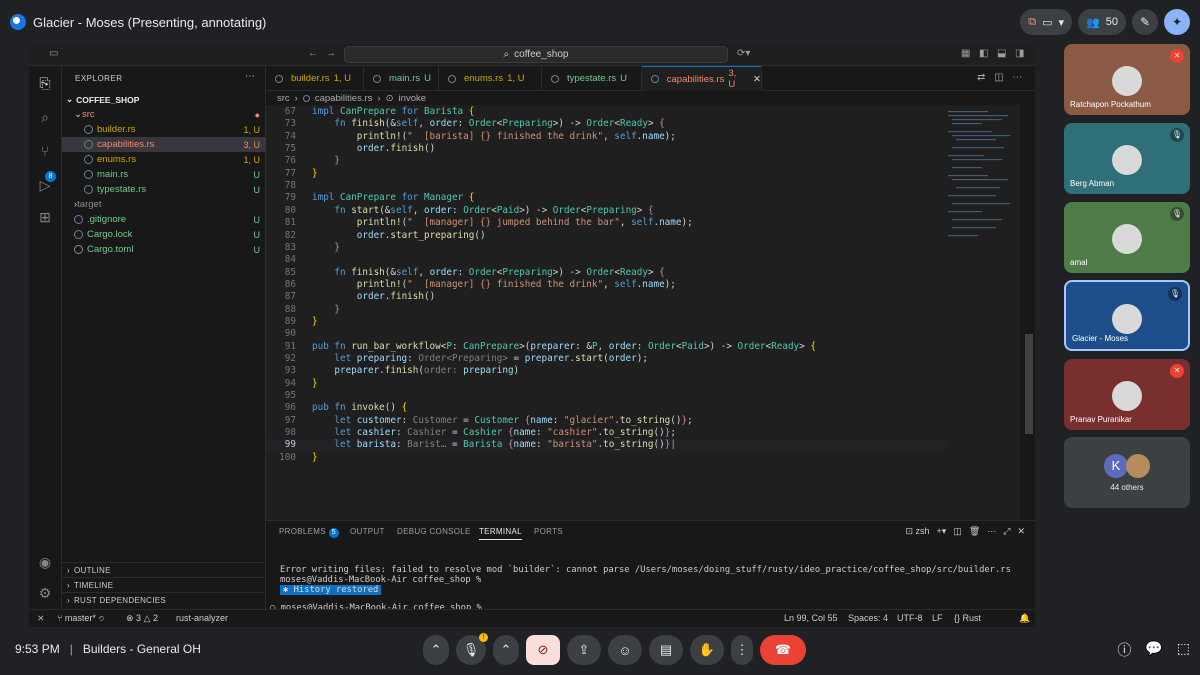 This screenshot has height=675, width=1200. What do you see at coordinates (1029, 384) in the screenshot?
I see `editor-scrollbar` at bounding box center [1029, 384].